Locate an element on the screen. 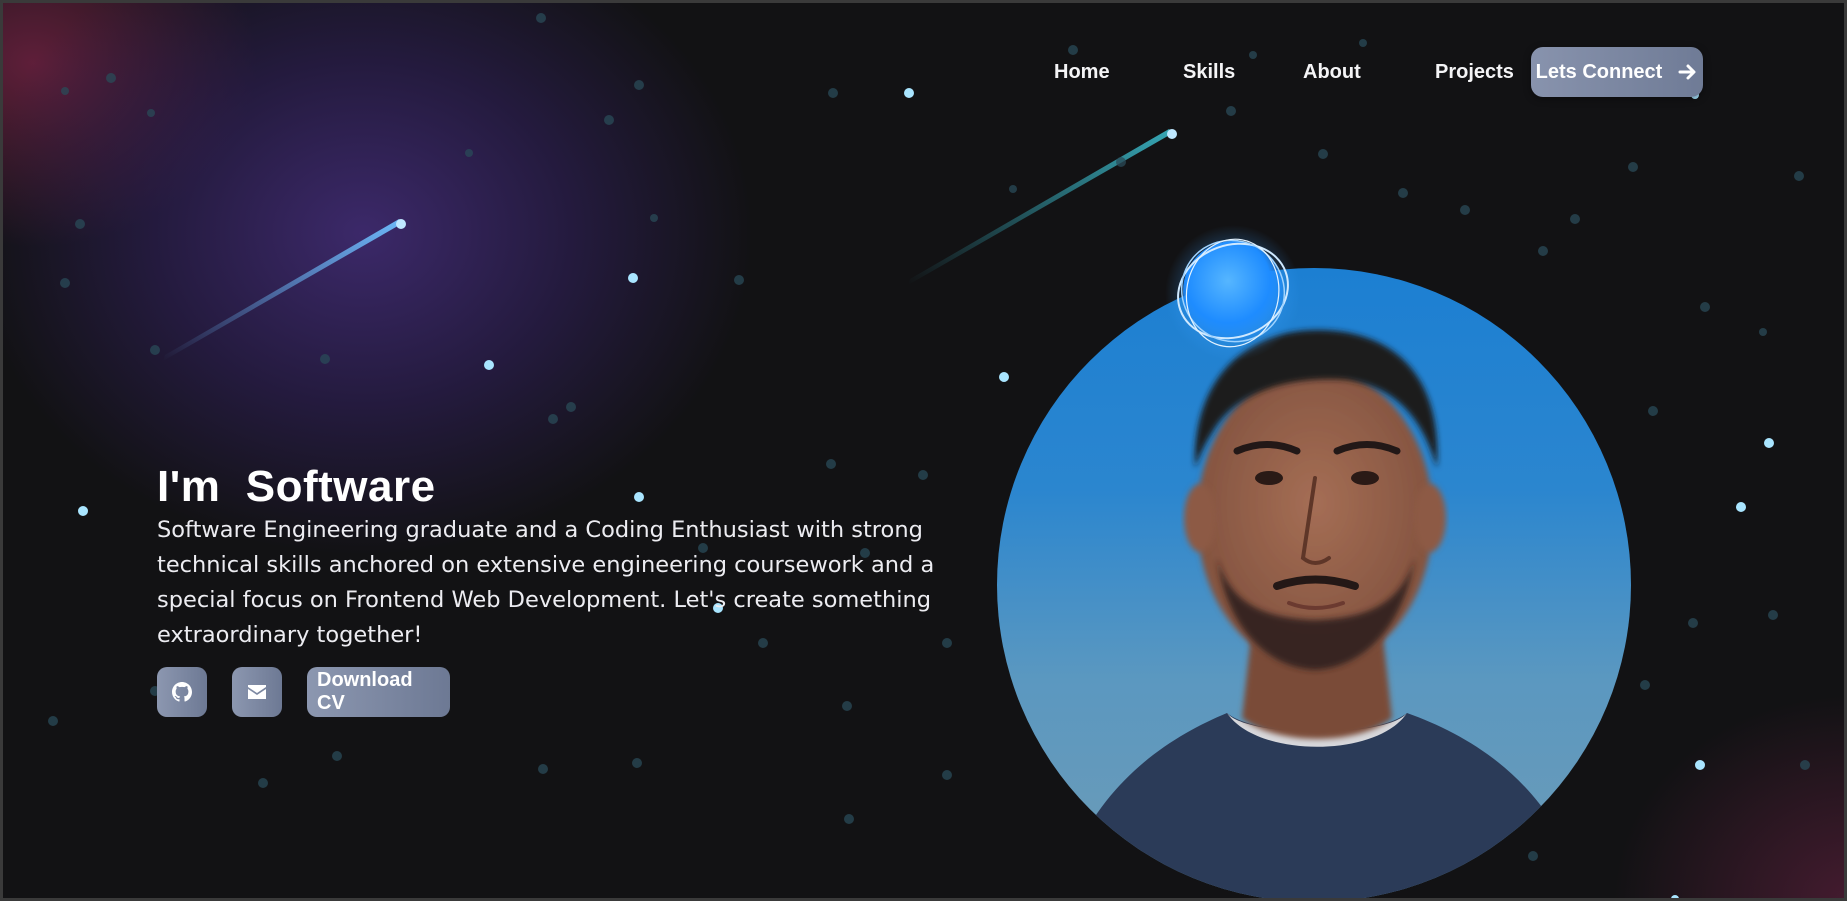 The width and height of the screenshot is (1847, 901). envelope-icon is located at coordinates (257, 692).